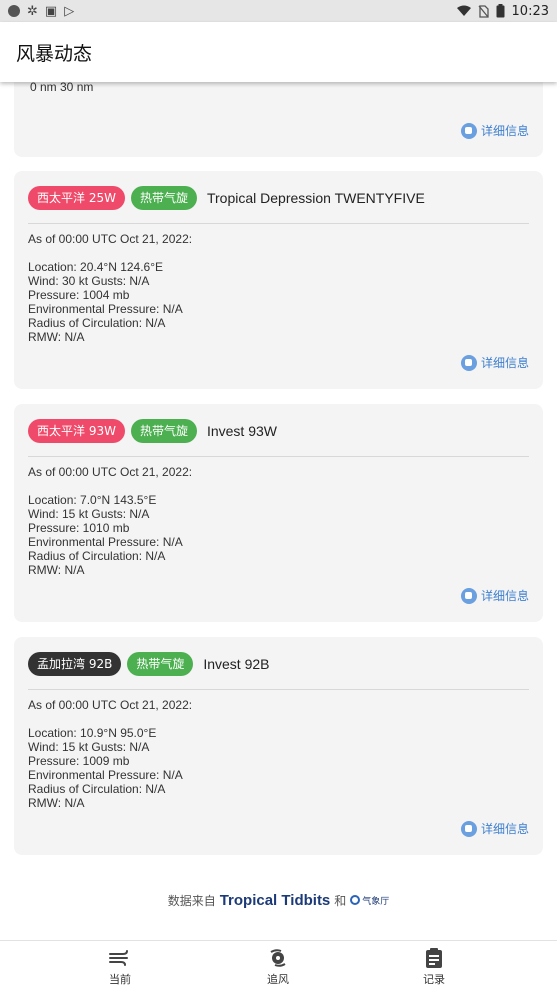 Image resolution: width=557 pixels, height=994 pixels. I want to click on storm-name: Invest 92B, so click(236, 664).